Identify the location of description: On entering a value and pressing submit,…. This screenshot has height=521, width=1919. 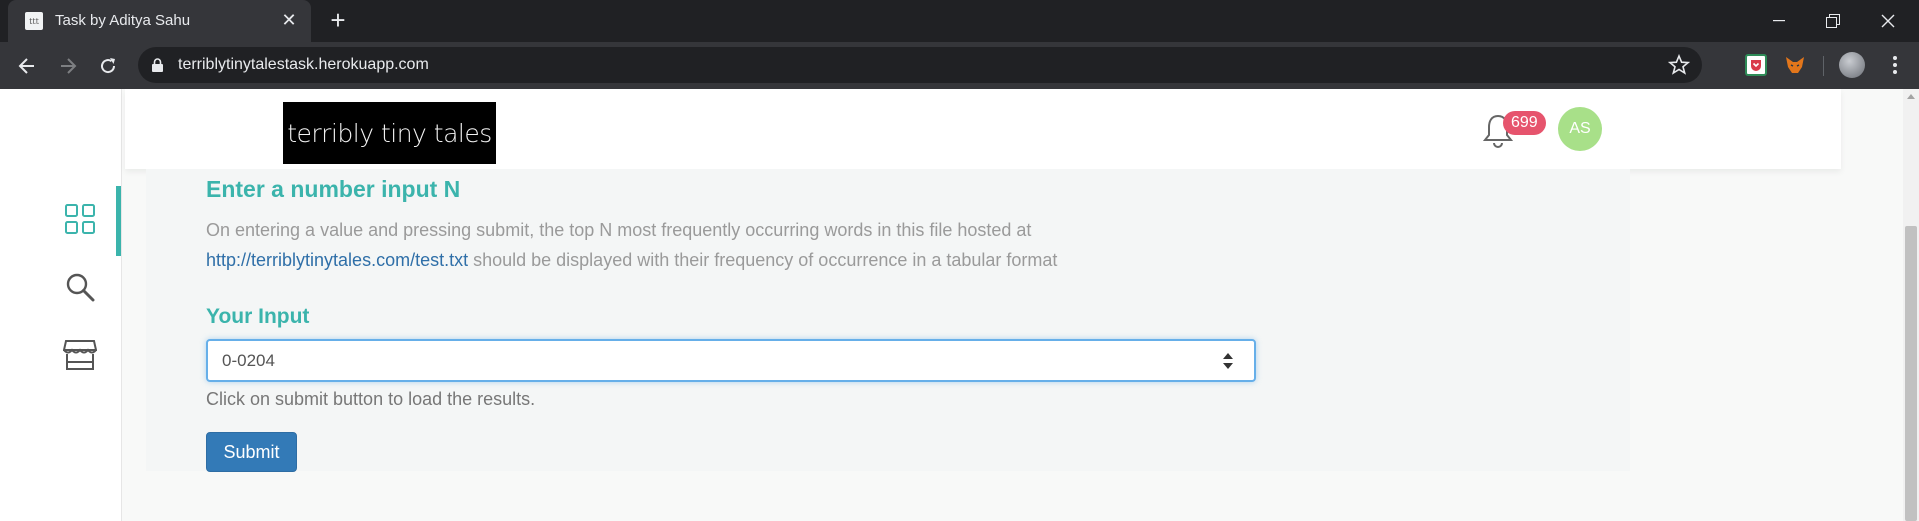
(706, 245).